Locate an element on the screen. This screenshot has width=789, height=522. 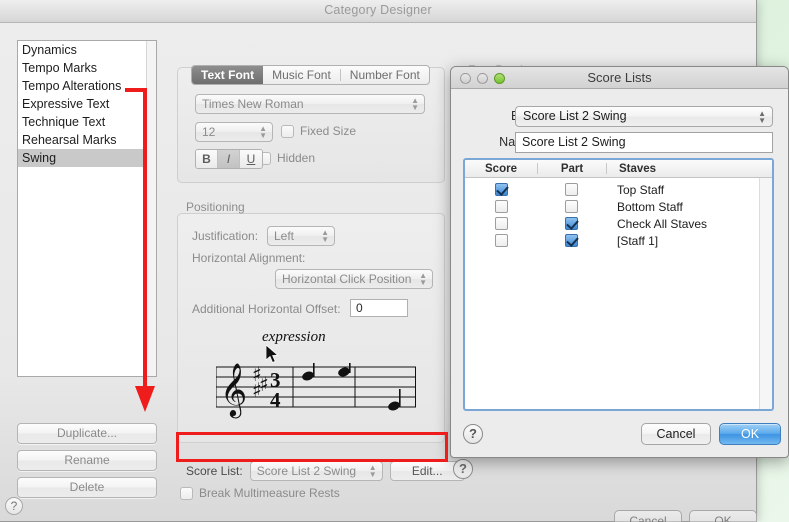
list-item: Dynamics is located at coordinates (87, 50).